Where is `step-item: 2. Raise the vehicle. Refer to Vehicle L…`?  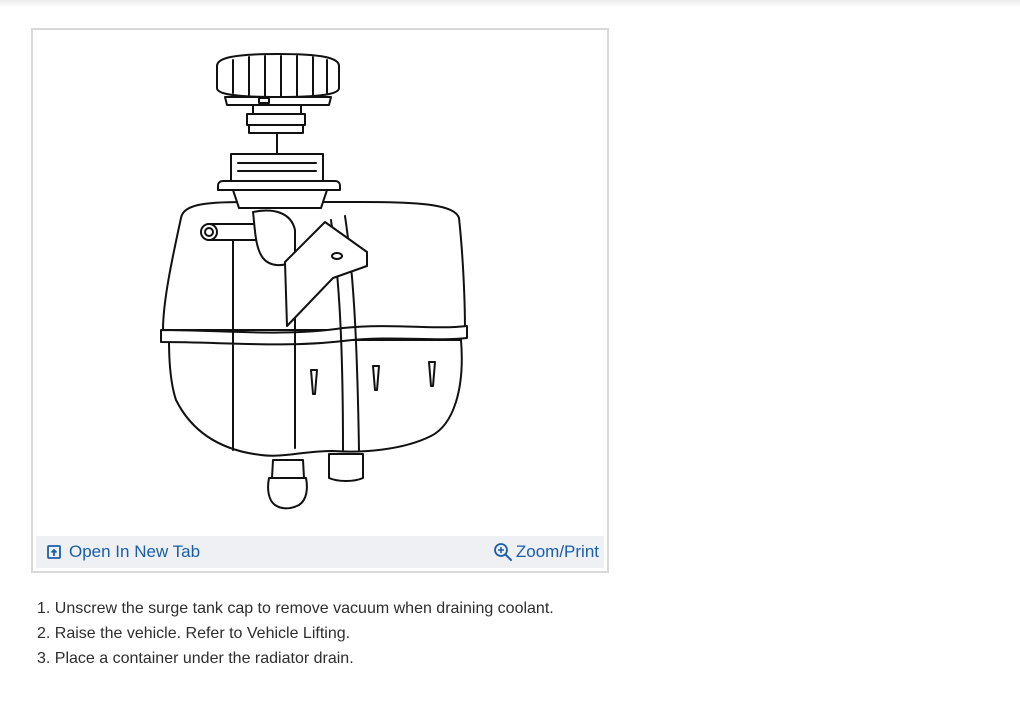
step-item: 2. Raise the vehicle. Refer to Vehicle L… is located at coordinates (194, 633).